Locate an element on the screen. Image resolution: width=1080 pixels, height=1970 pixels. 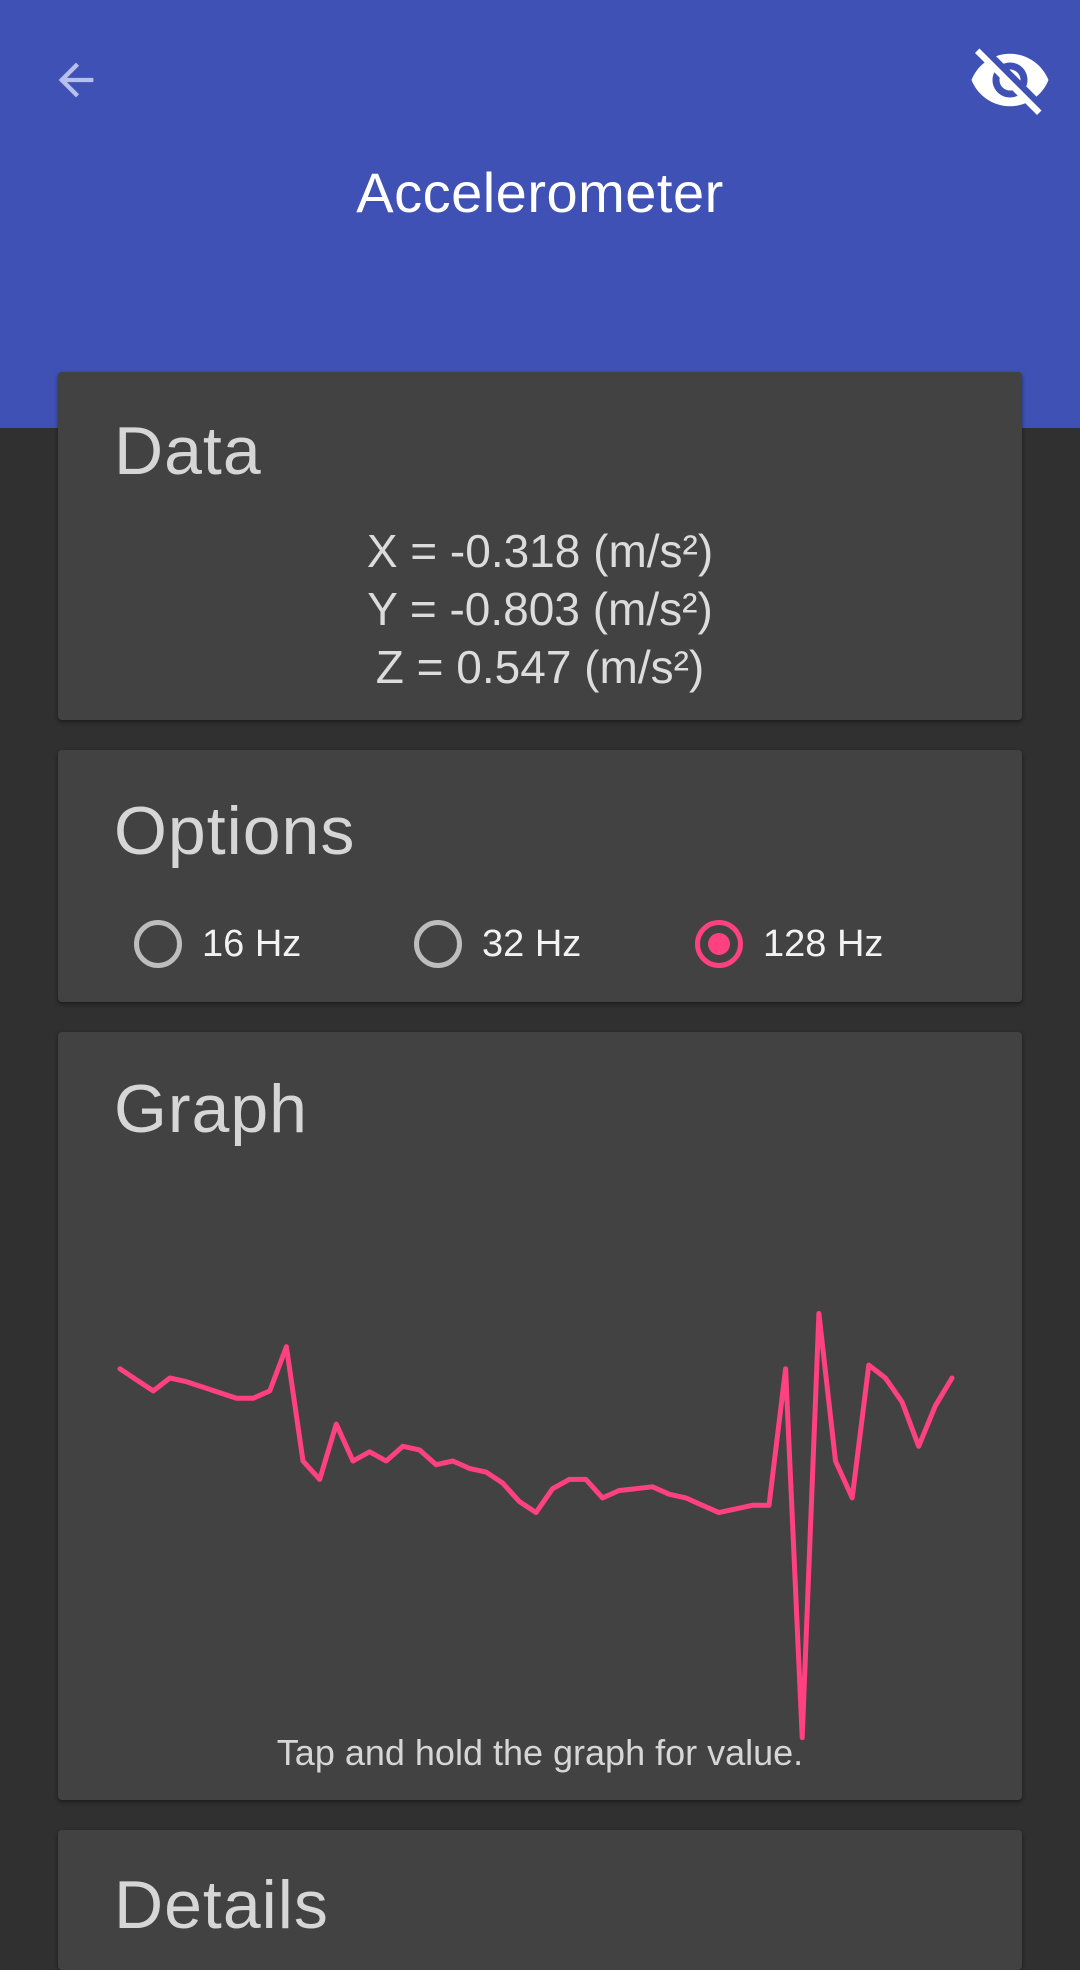
back-button is located at coordinates (76, 80).